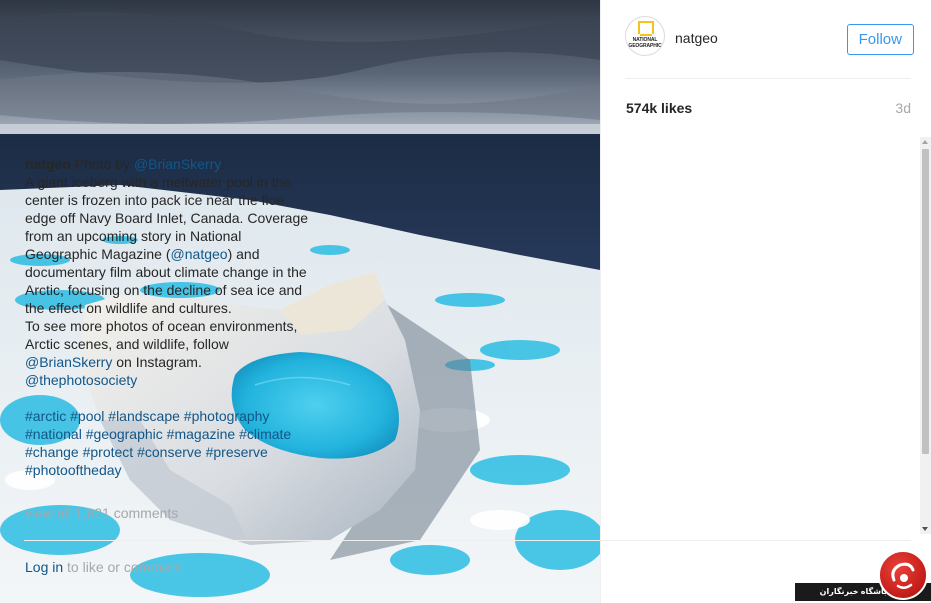 The width and height of the screenshot is (931, 603). Describe the element at coordinates (108, 452) in the screenshot. I see `hashtag-link: #protect` at that location.